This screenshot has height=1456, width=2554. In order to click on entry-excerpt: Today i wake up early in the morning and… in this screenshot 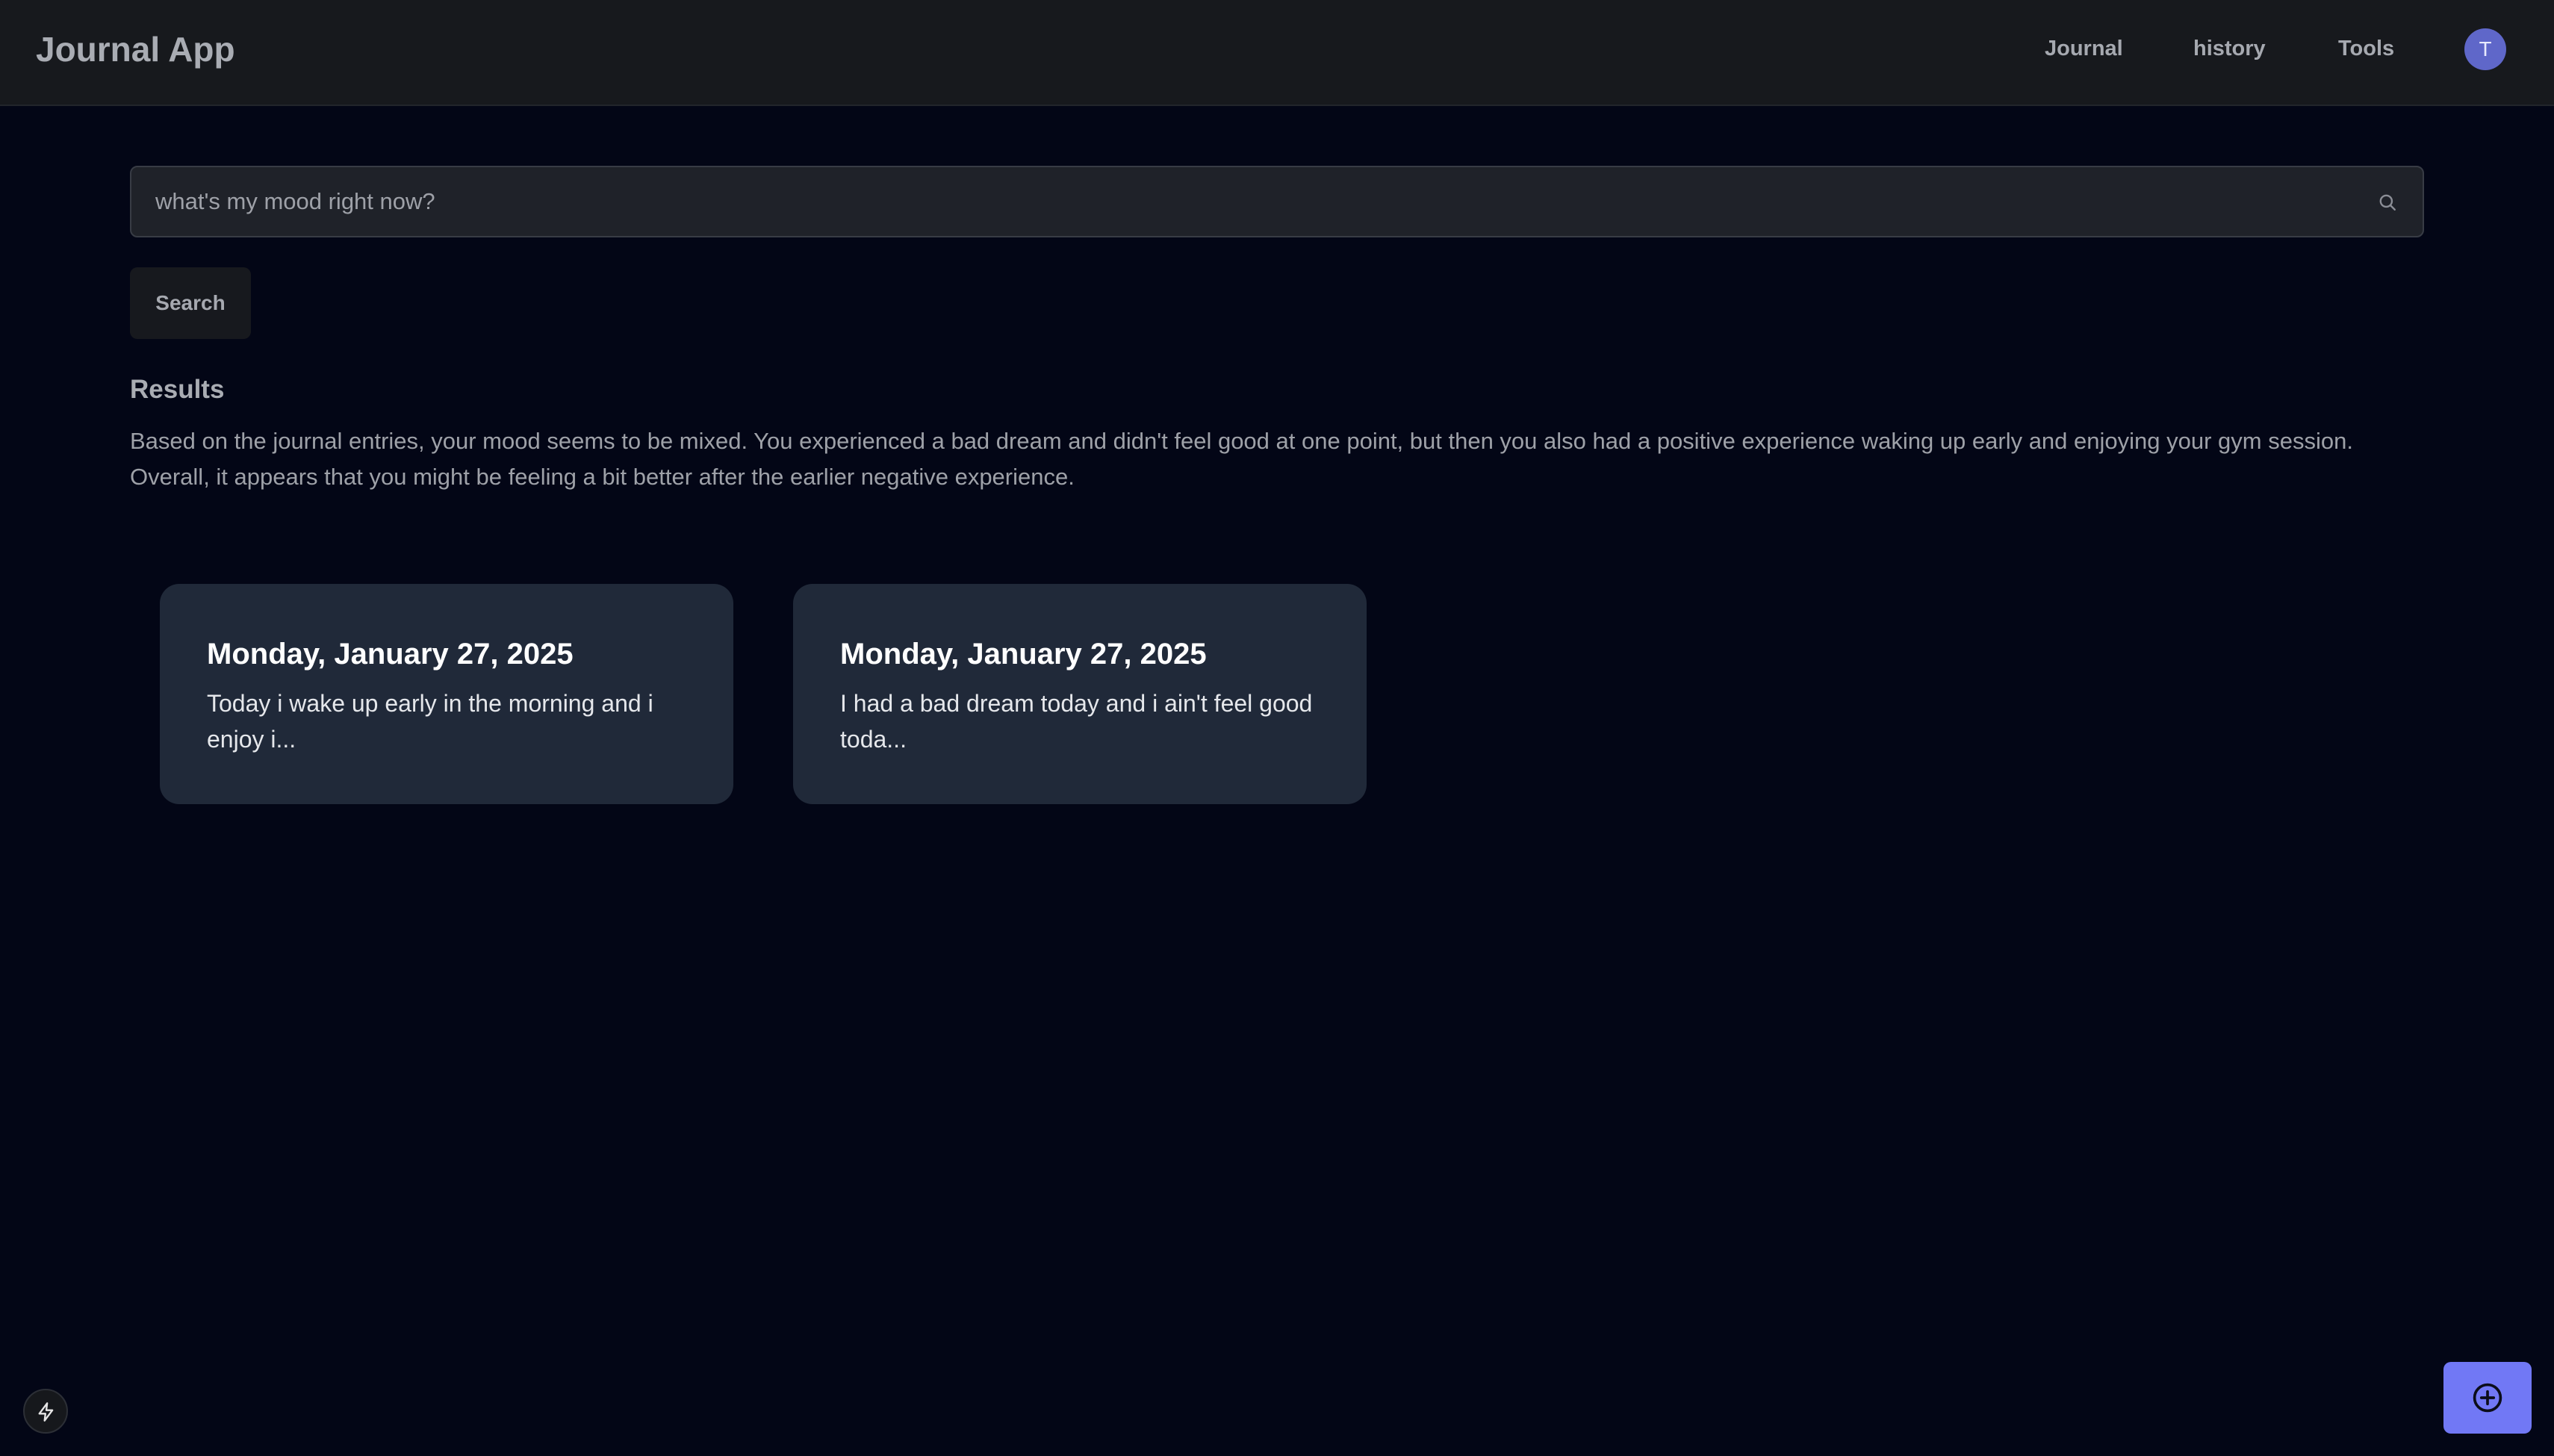, I will do `click(430, 721)`.